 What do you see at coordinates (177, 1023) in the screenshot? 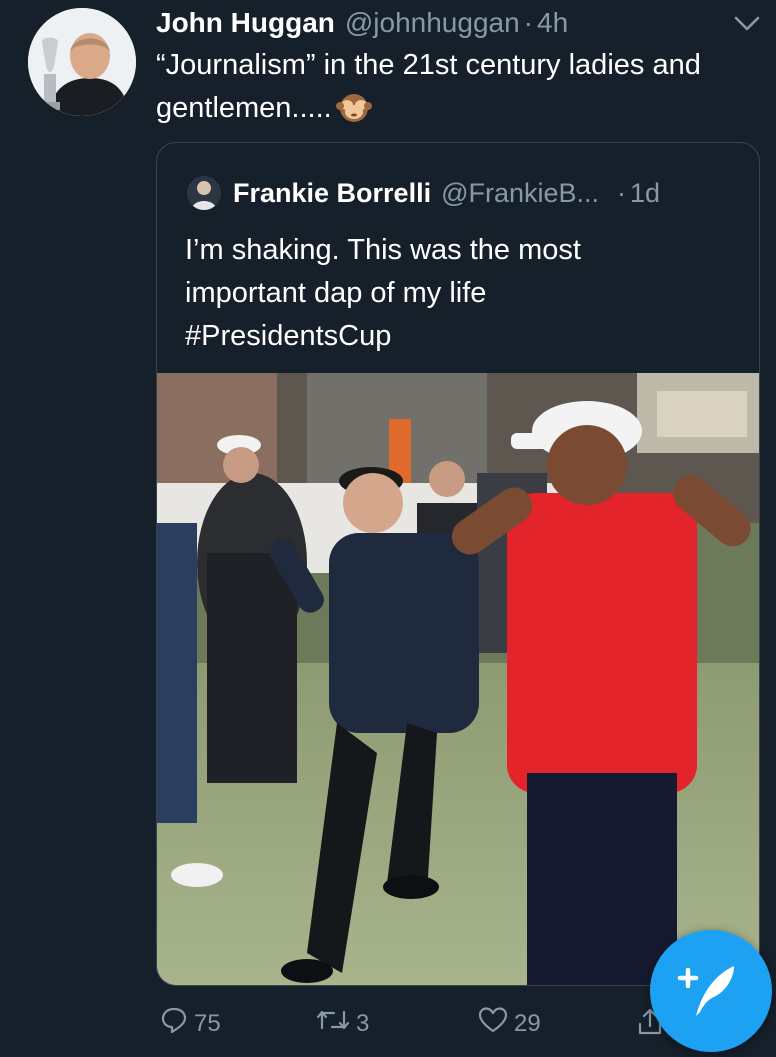
I see `reply-icon` at bounding box center [177, 1023].